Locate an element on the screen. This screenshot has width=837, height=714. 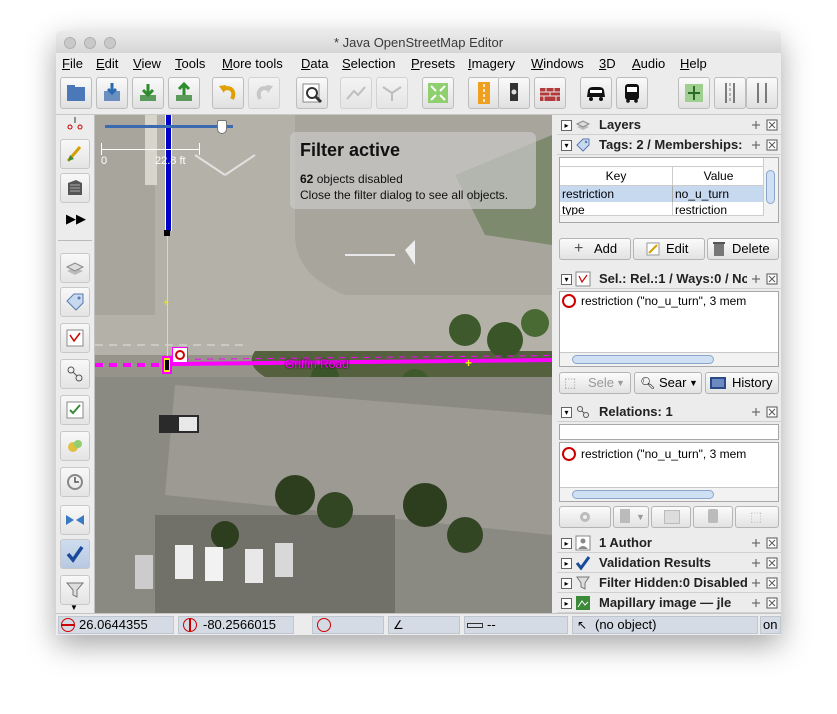
traffic-signal-node is located at coordinates (167, 365).